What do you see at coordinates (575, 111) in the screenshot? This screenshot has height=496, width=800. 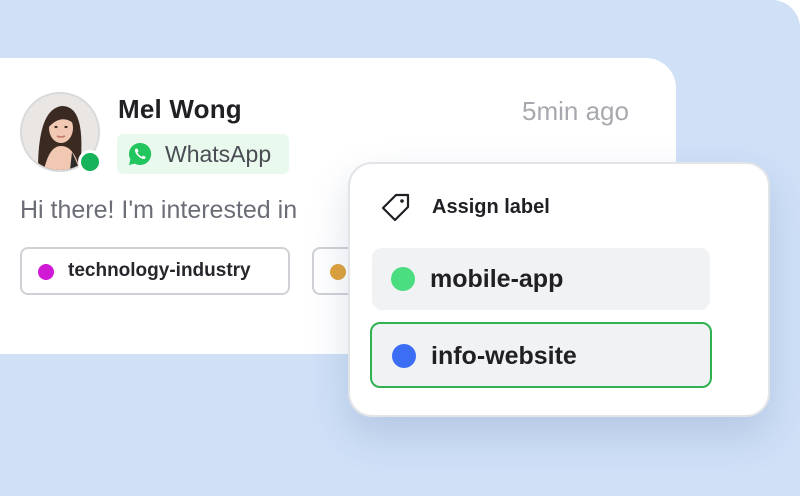 I see `message-time: 5min ago` at bounding box center [575, 111].